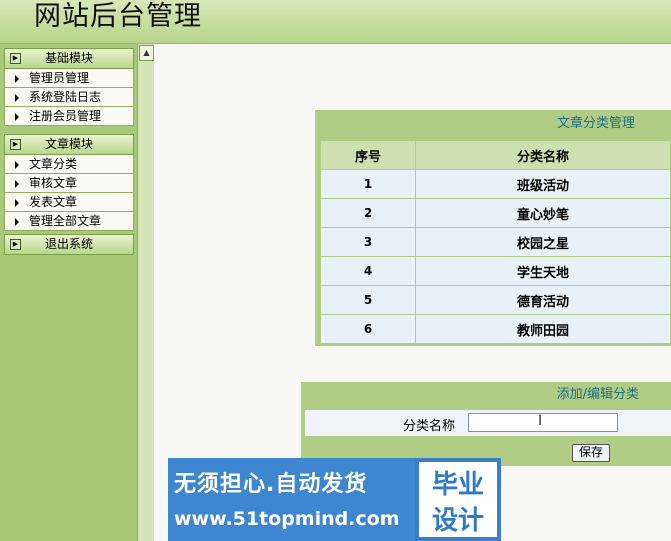 The height and width of the screenshot is (541, 671). I want to click on sidebar-item-review: 审核文章, so click(69, 183).